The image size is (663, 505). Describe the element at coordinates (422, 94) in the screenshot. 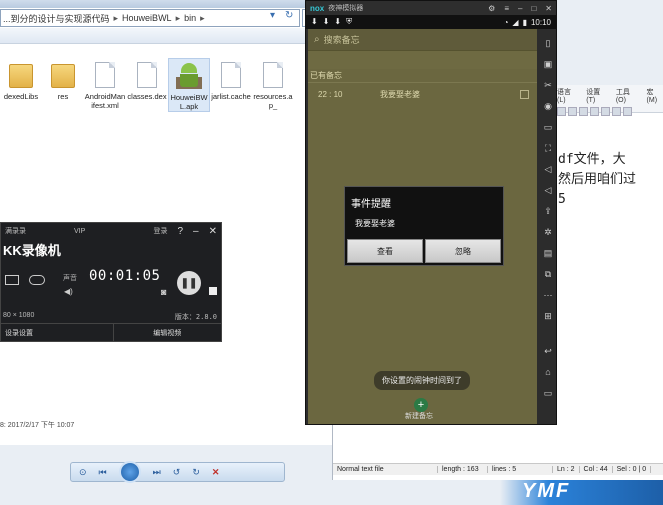

I see `memo-list-item: 22 : 10 我要娶老婆` at that location.